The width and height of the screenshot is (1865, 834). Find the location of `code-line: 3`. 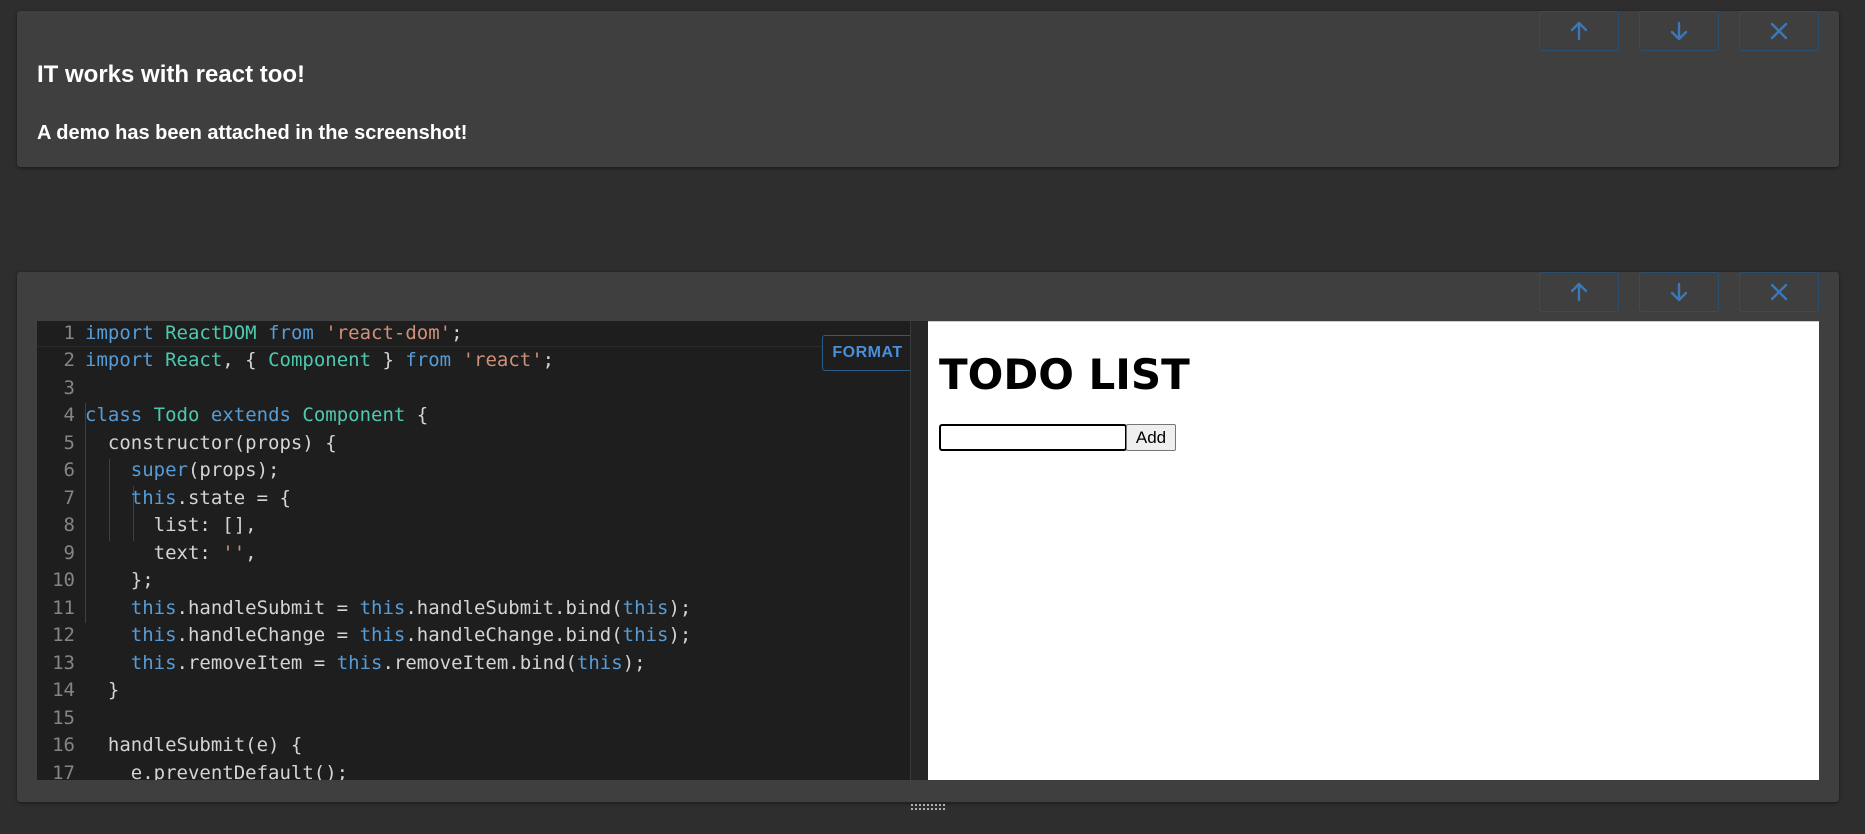

code-line: 3 is located at coordinates (474, 388).